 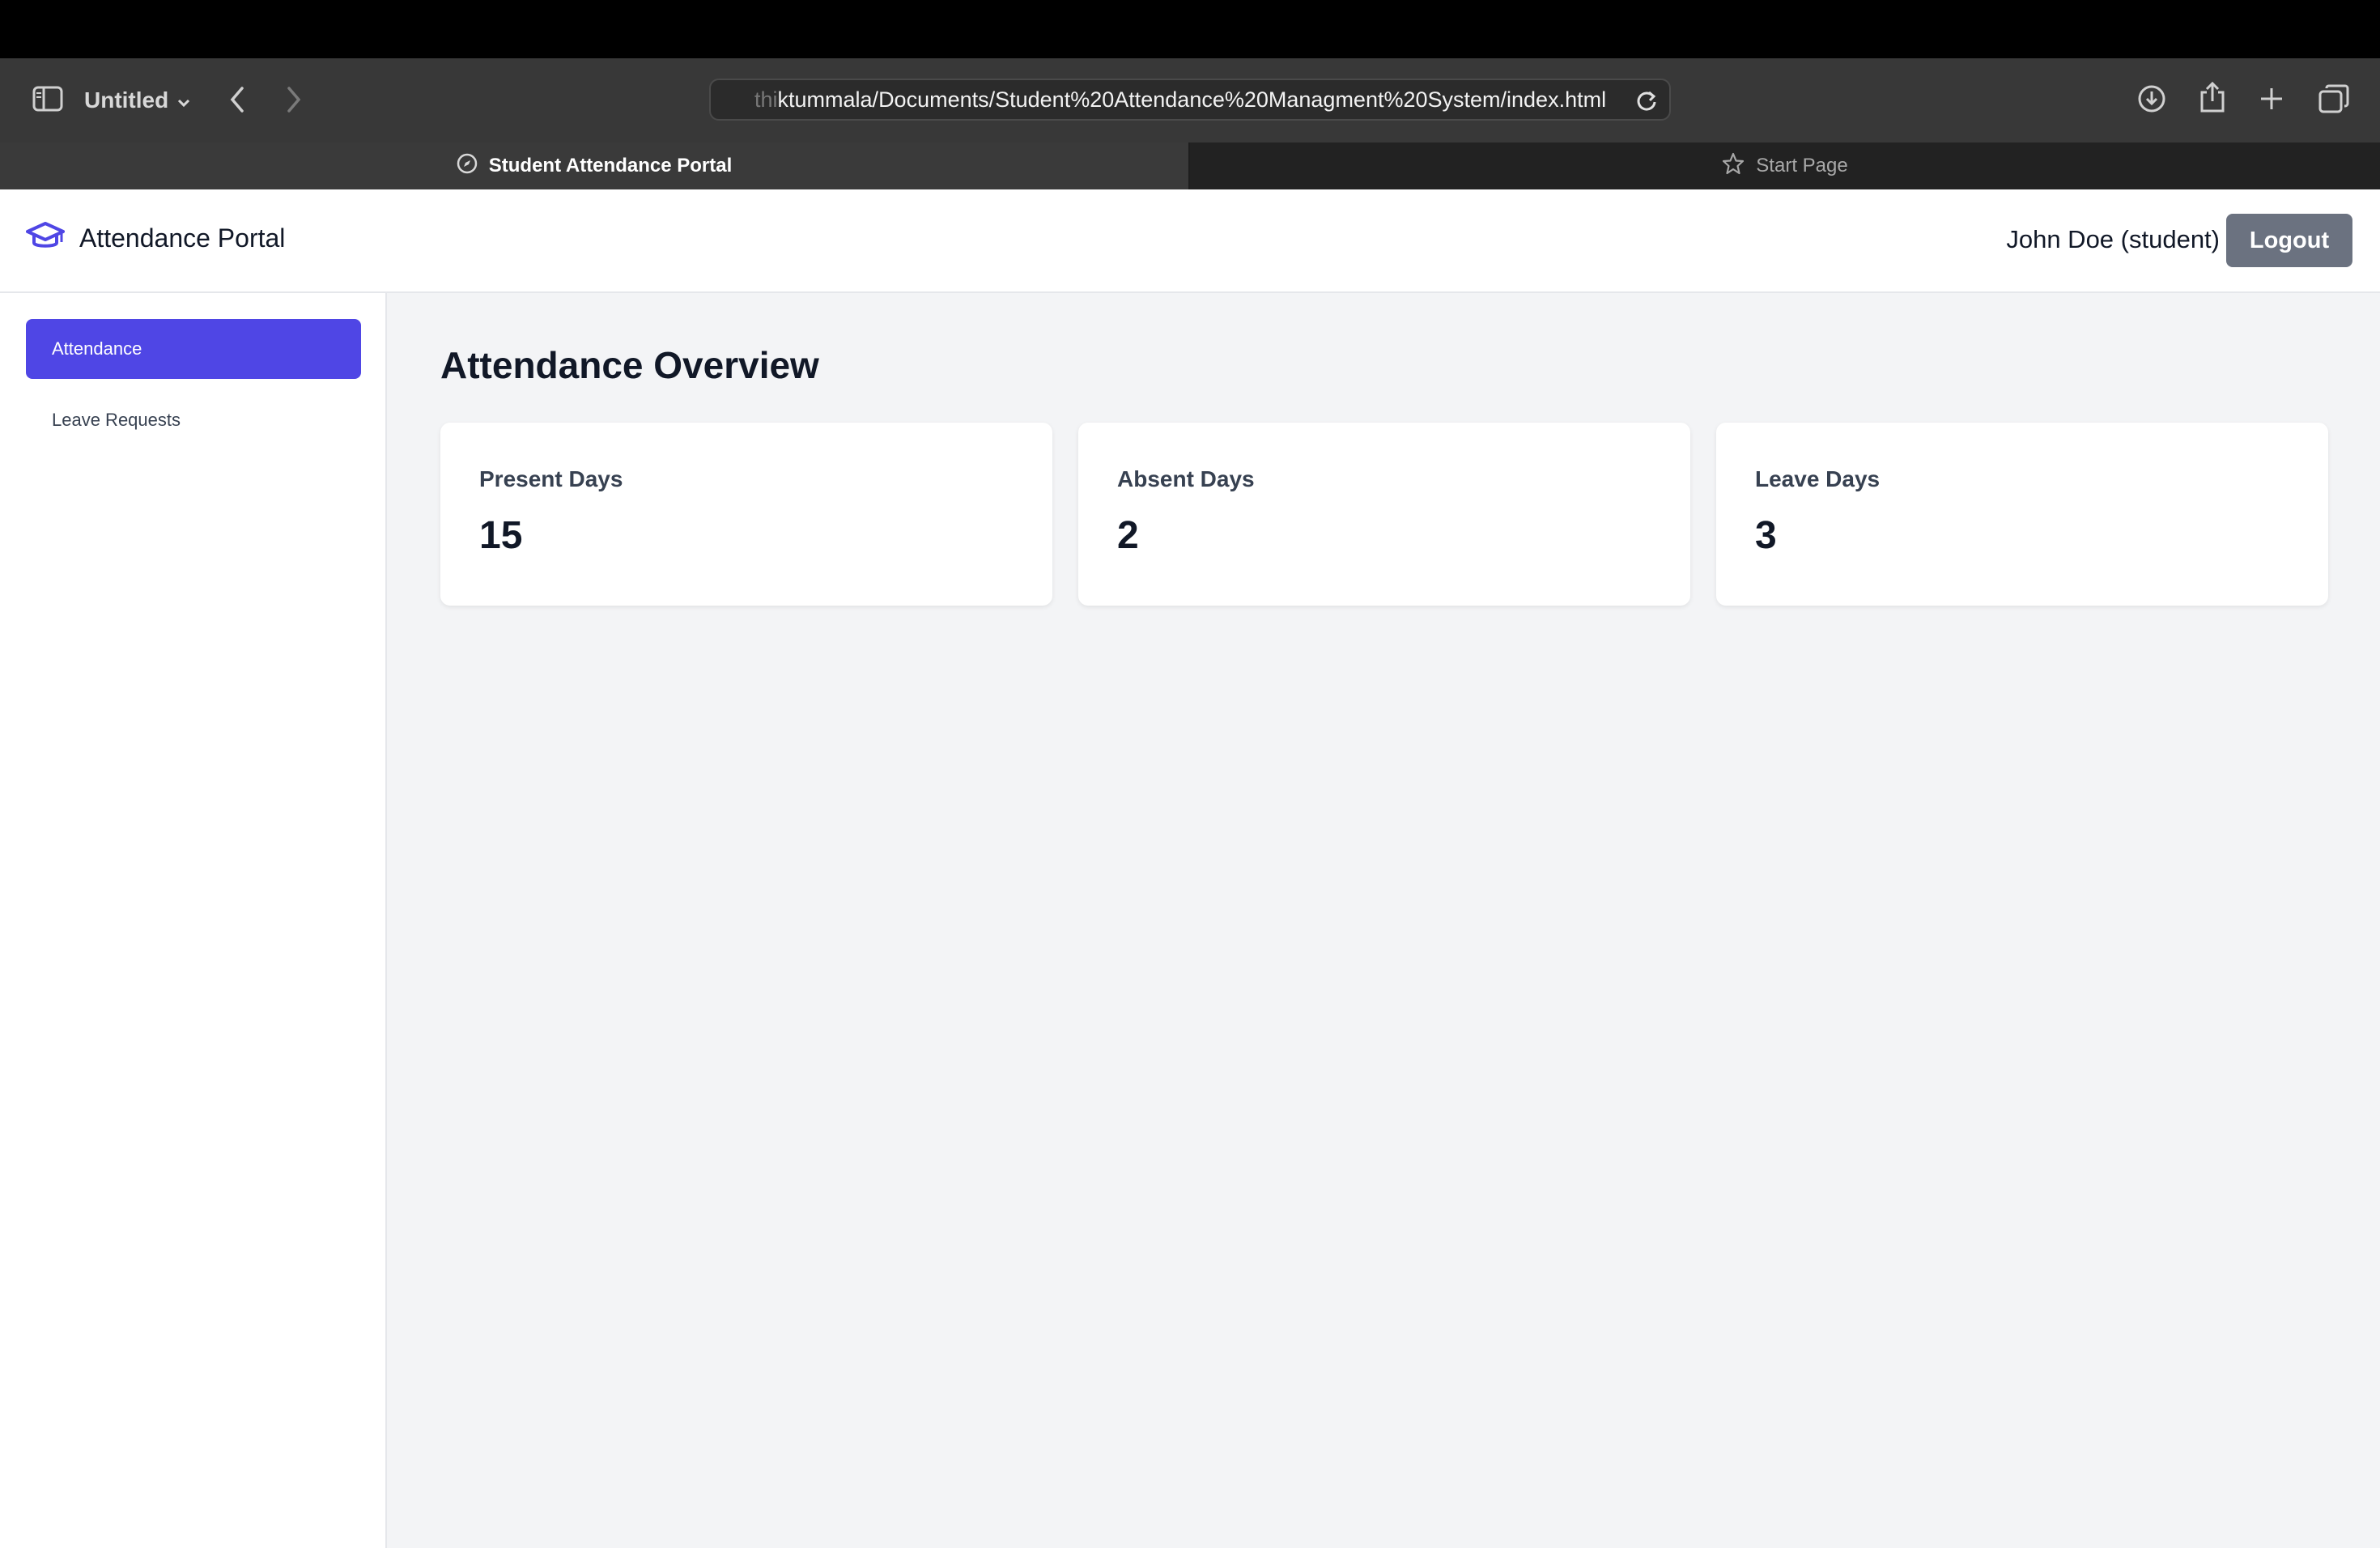 What do you see at coordinates (1818, 478) in the screenshot?
I see `card-label: Leave Days` at bounding box center [1818, 478].